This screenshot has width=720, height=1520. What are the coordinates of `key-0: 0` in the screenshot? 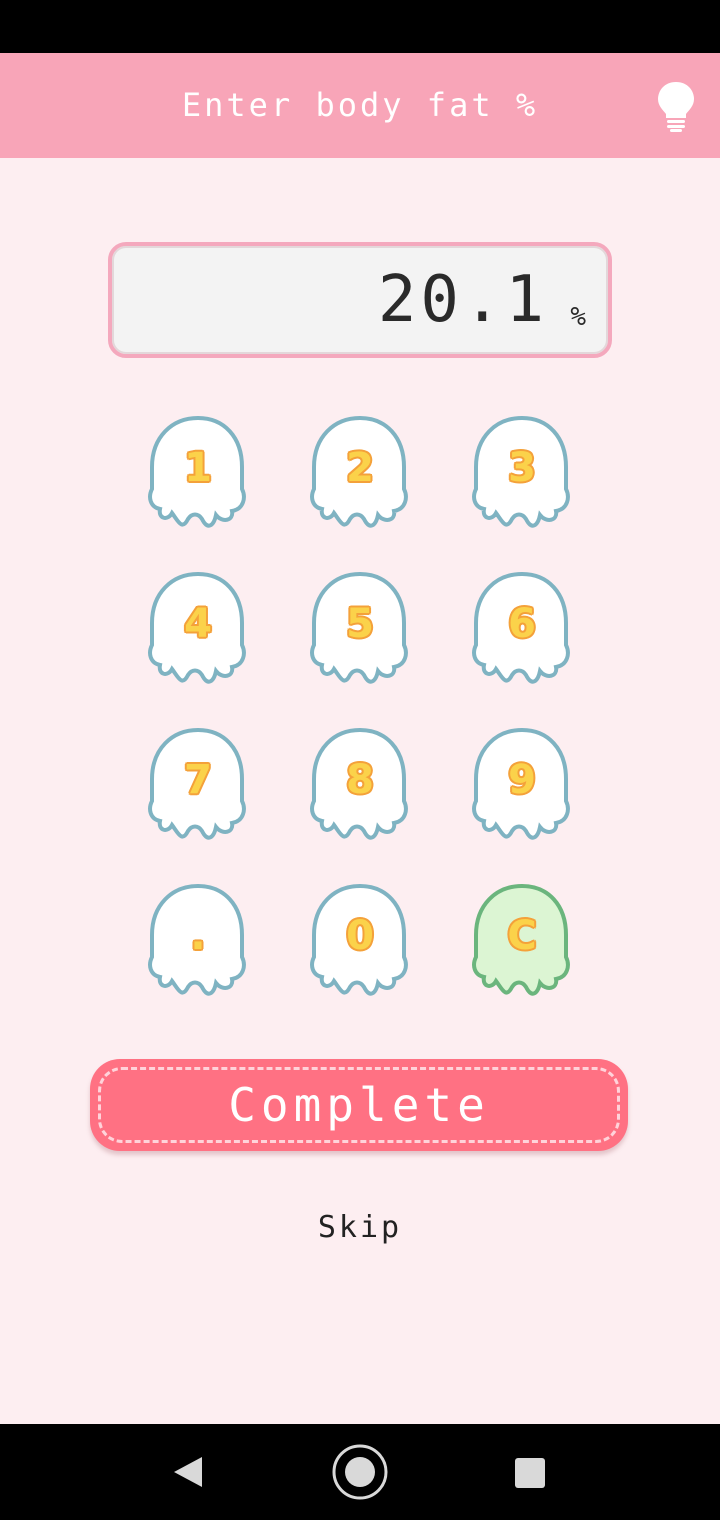 It's located at (360, 943).